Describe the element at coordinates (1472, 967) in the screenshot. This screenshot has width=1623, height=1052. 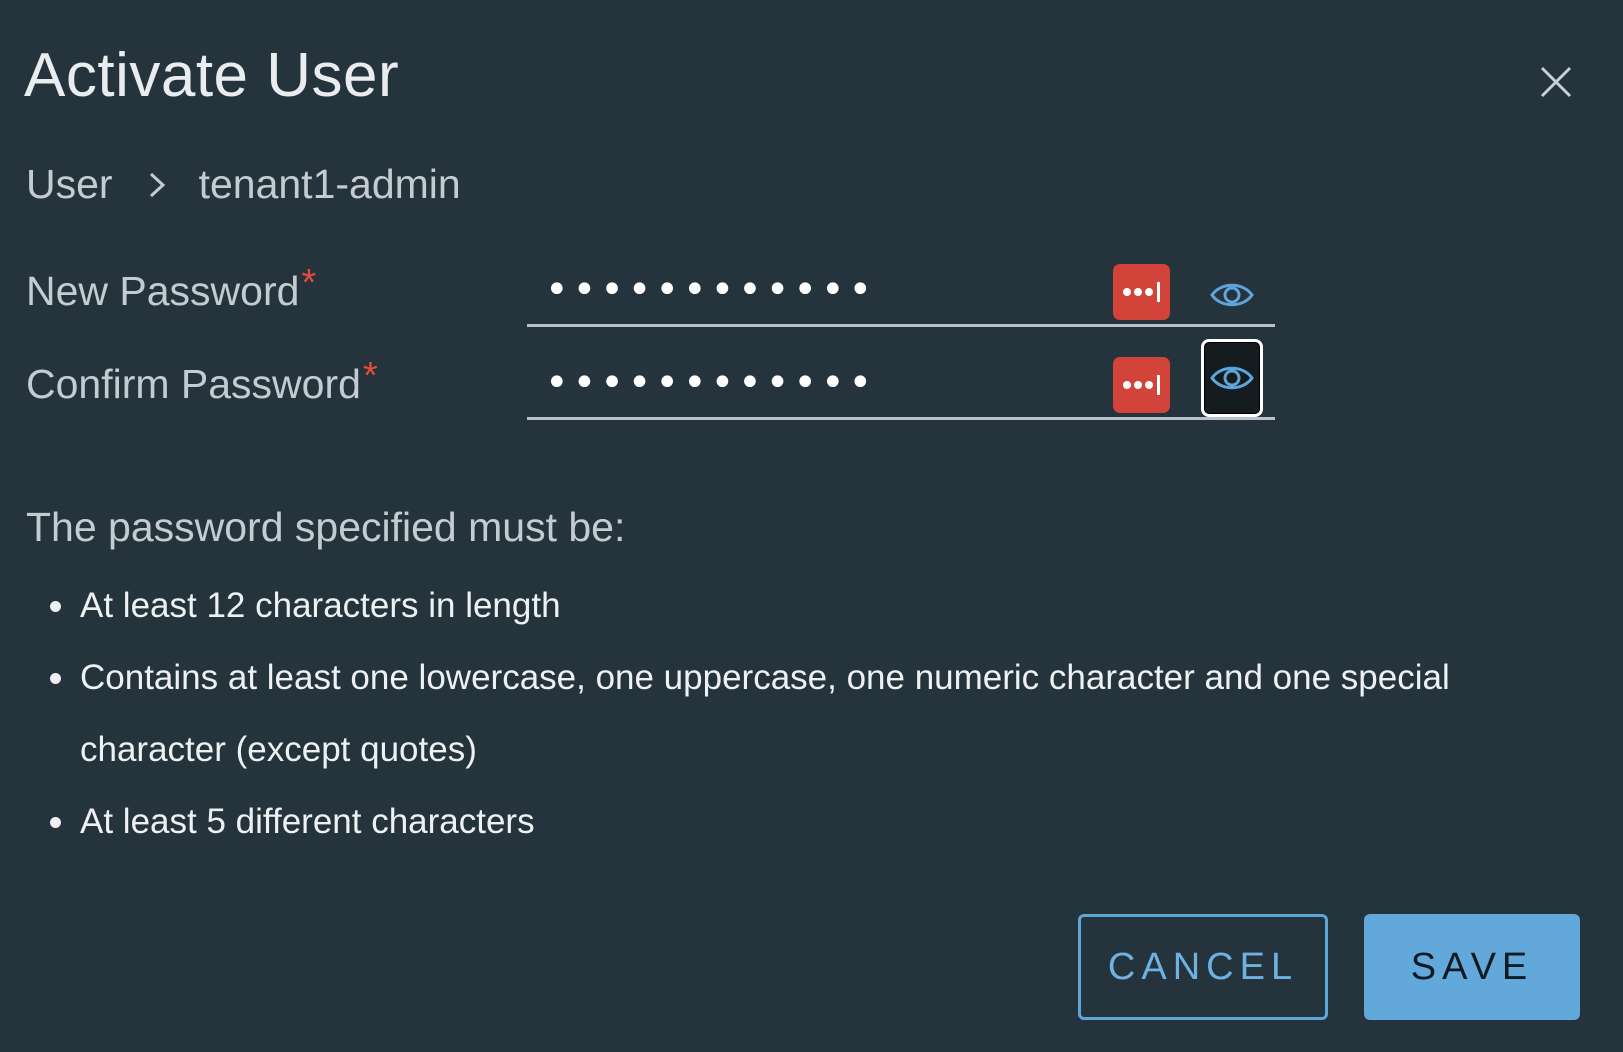
I see `save-button: SAVE` at that location.